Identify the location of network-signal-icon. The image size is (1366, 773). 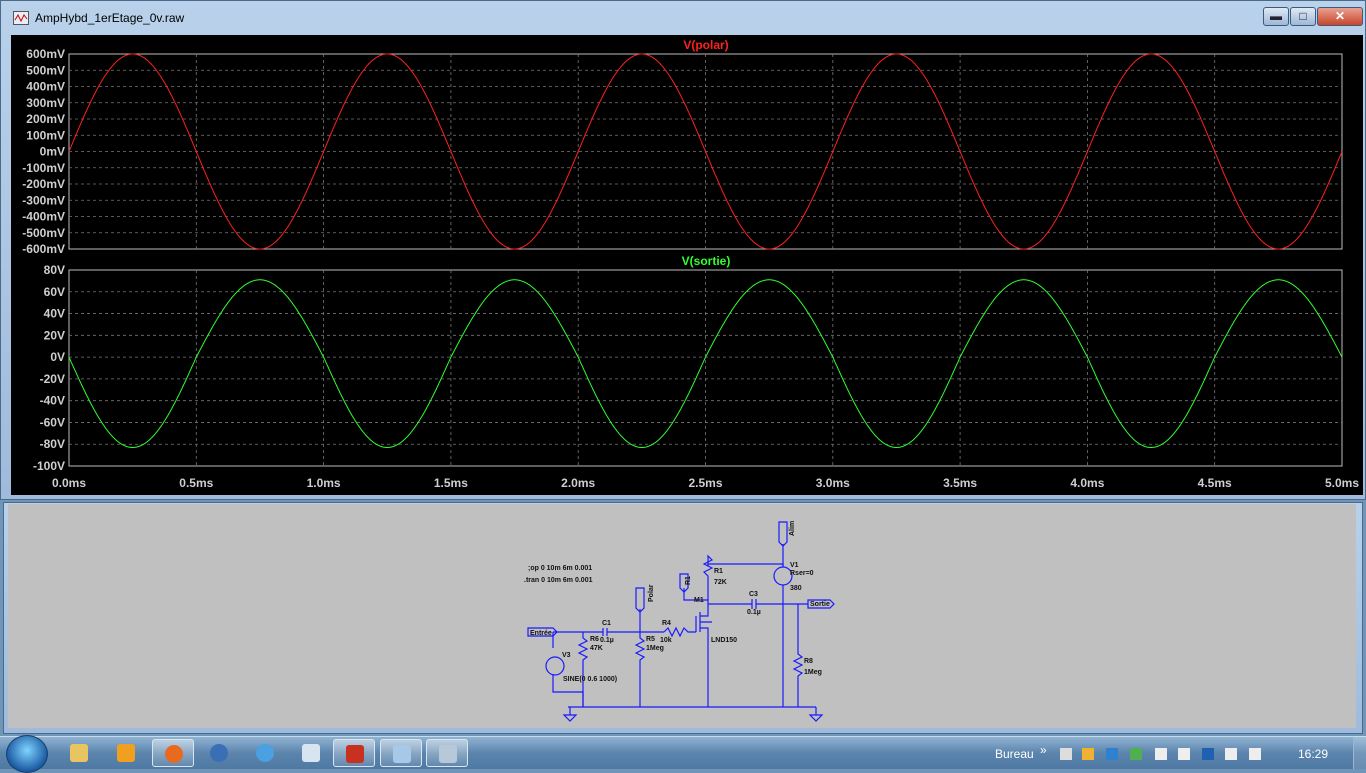
(1255, 754).